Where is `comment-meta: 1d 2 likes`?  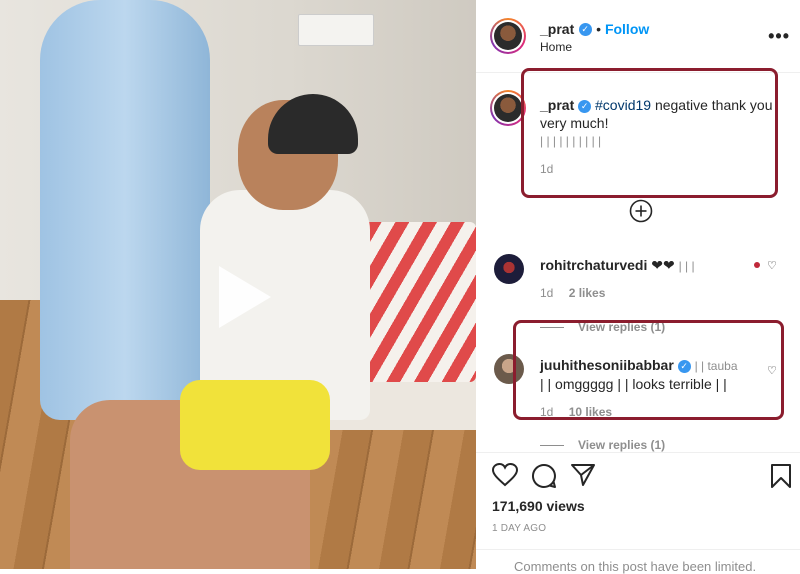 comment-meta: 1d 2 likes is located at coordinates (572, 293).